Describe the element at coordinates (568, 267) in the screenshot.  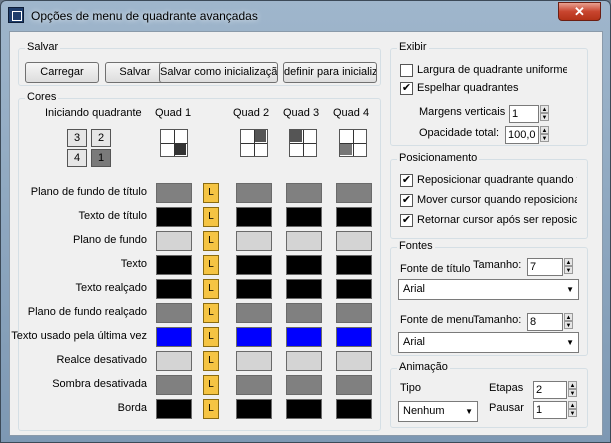
I see `tamanho-titulo-spinner: ▲ ▼` at that location.